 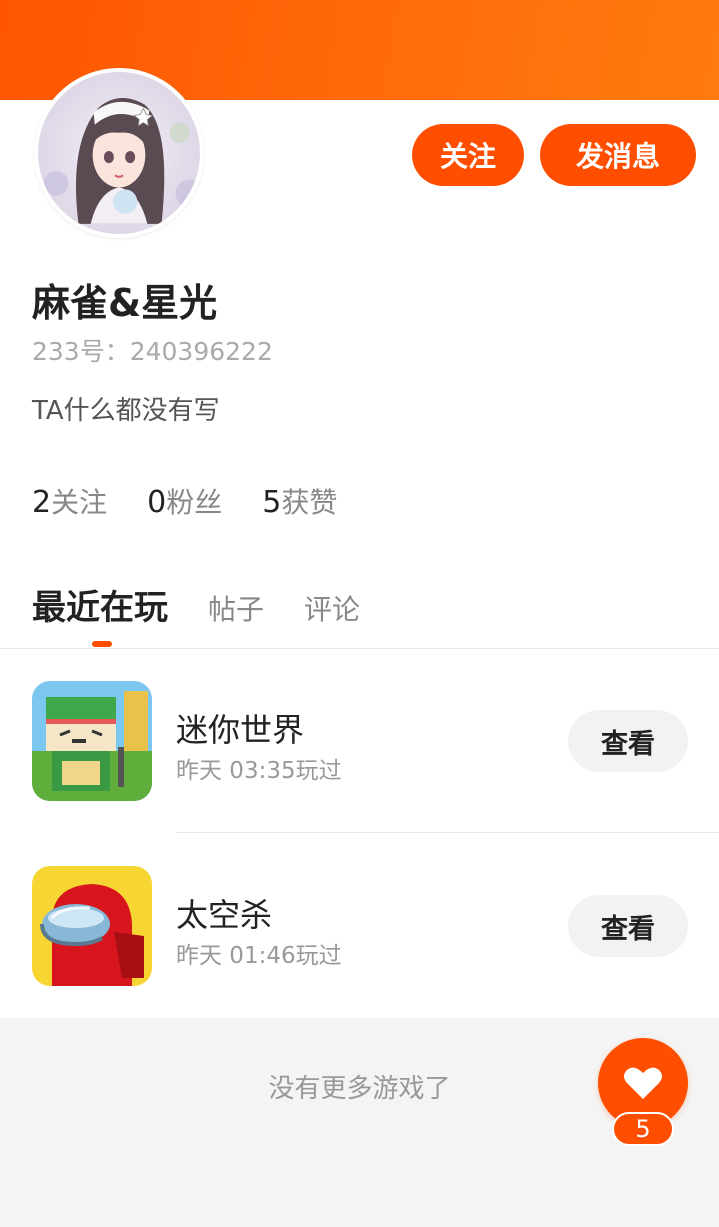 I want to click on tab-comments: 评论, so click(x=332, y=608).